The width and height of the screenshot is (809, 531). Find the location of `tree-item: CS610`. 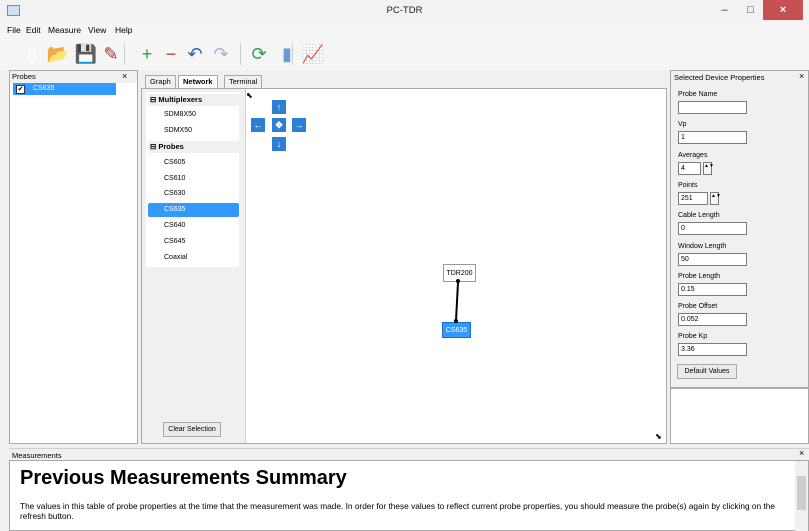

tree-item: CS610 is located at coordinates (193, 179).